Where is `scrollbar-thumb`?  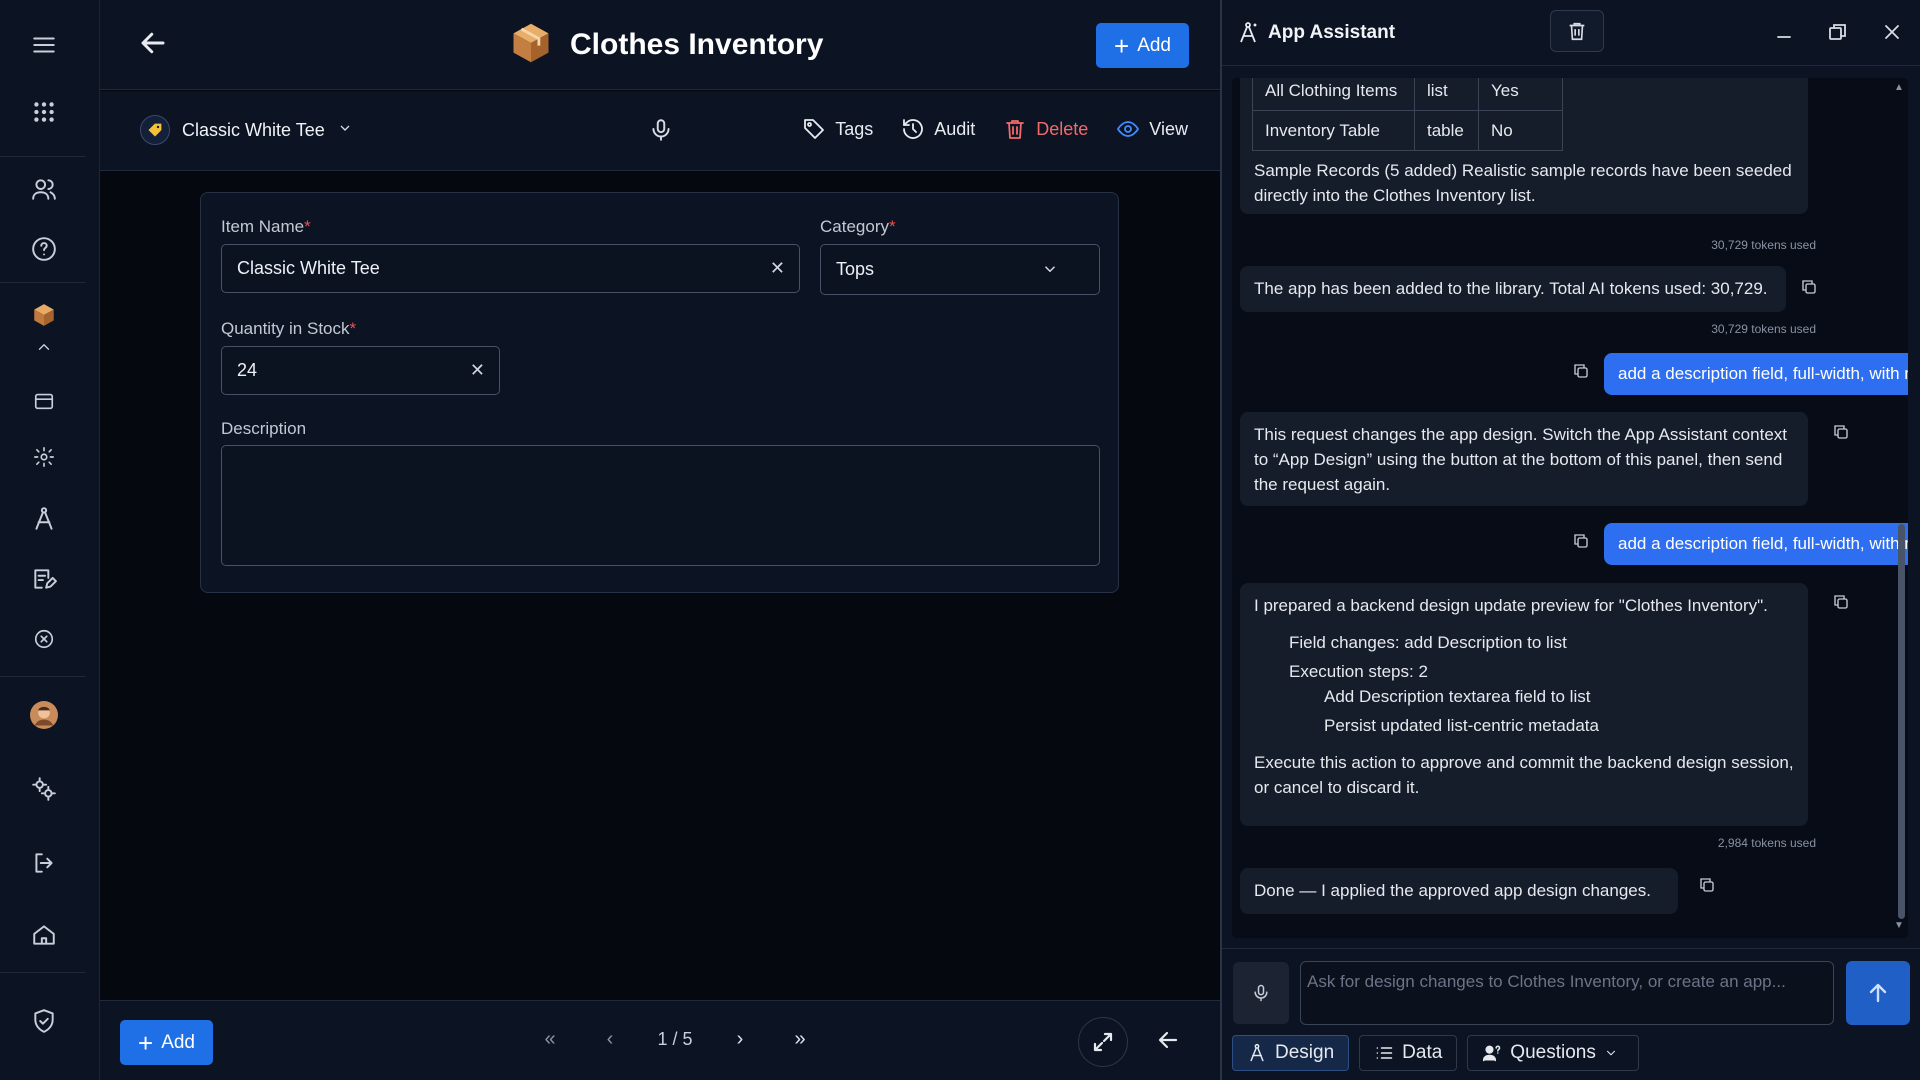
scrollbar-thumb is located at coordinates (1901, 721).